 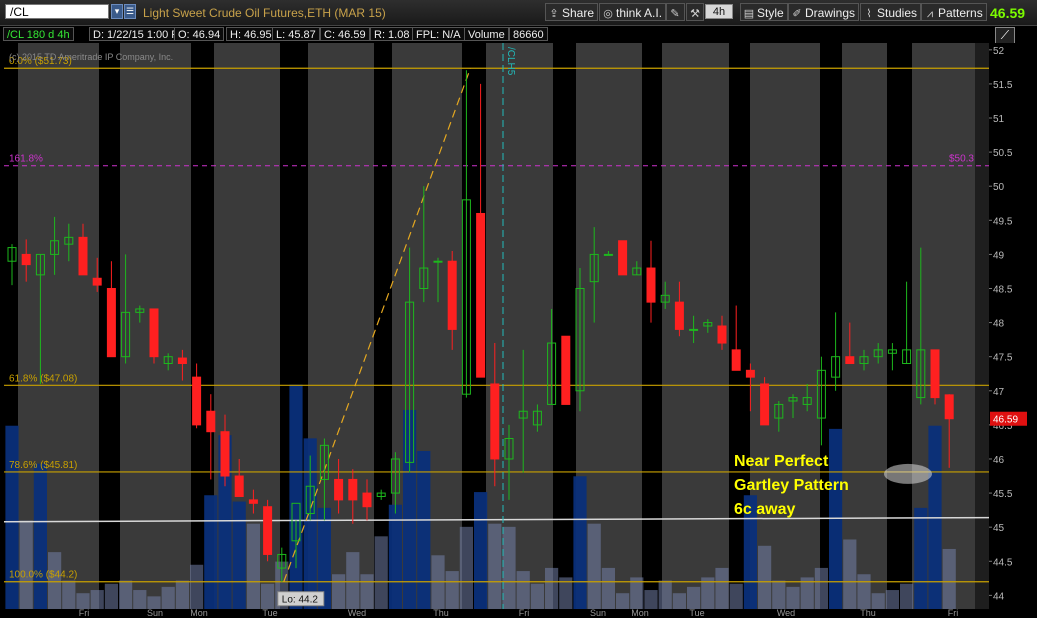 I want to click on time-axis: Fri Sun Mon Tue Wed Thu Fri Sun Mon Tue Wed Thu Fri, so click(x=519, y=613).